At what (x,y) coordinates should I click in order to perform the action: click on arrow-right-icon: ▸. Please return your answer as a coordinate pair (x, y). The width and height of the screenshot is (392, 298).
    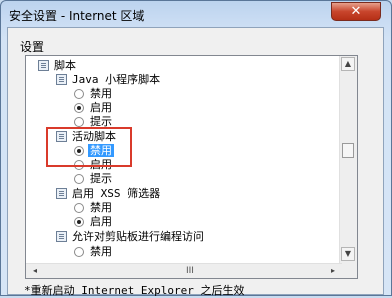
    Looking at the image, I should click on (332, 270).